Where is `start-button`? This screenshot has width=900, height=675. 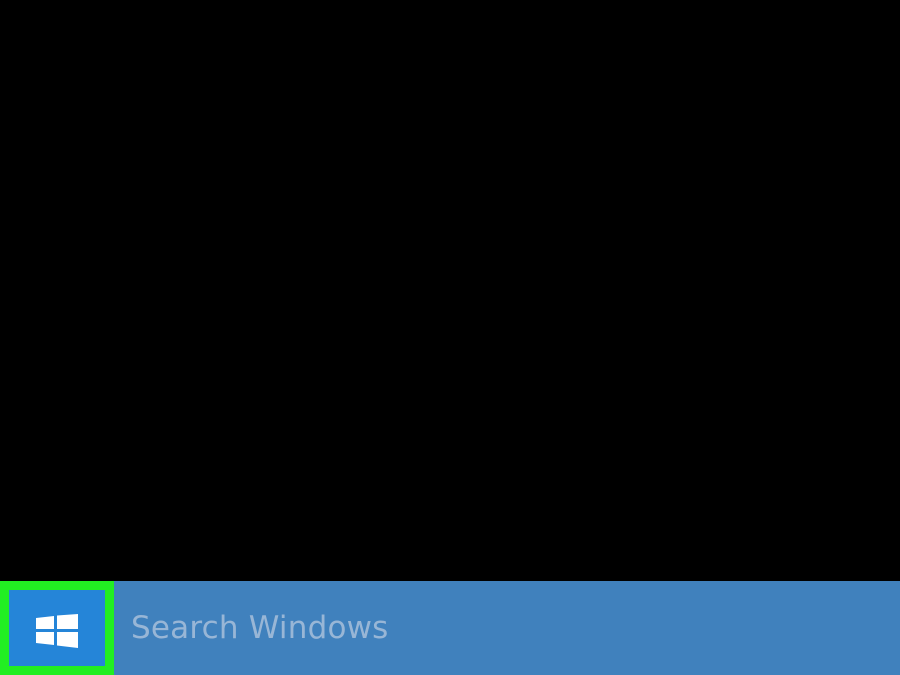 start-button is located at coordinates (57, 628).